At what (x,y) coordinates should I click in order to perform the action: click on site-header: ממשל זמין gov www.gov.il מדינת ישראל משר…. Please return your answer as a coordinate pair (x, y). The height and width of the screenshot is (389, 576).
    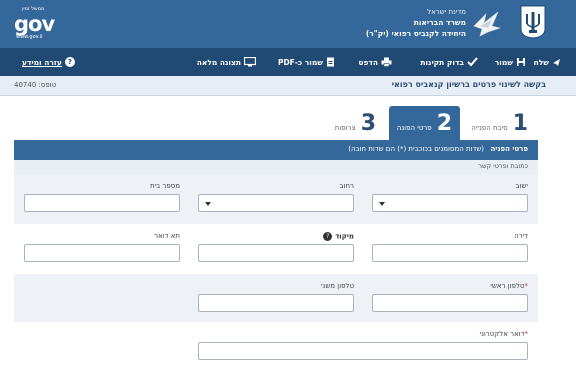
    Looking at the image, I should click on (288, 24).